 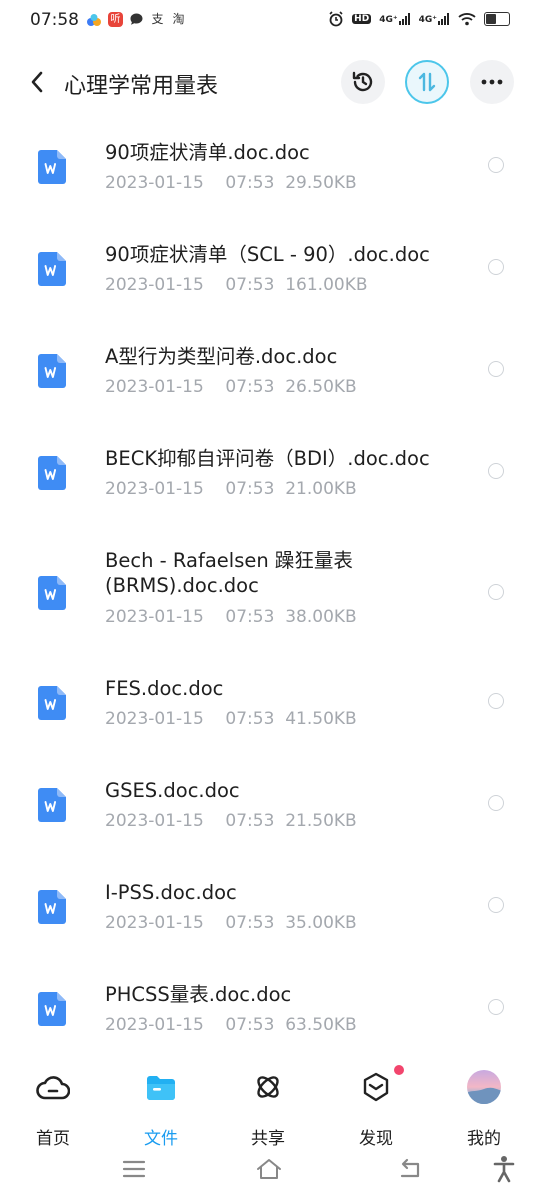 I want to click on file-size: 26.50KB, so click(x=321, y=387).